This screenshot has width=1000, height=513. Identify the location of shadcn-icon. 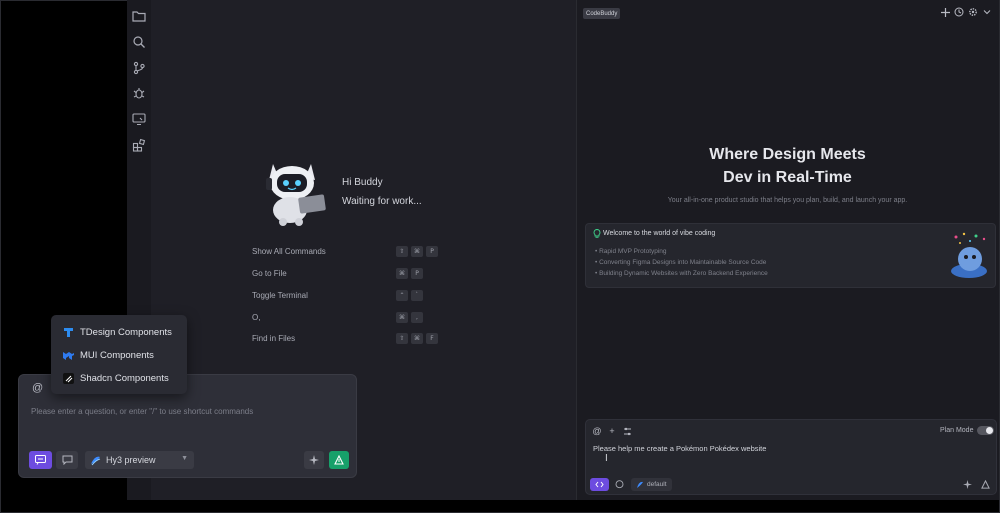
(68, 378).